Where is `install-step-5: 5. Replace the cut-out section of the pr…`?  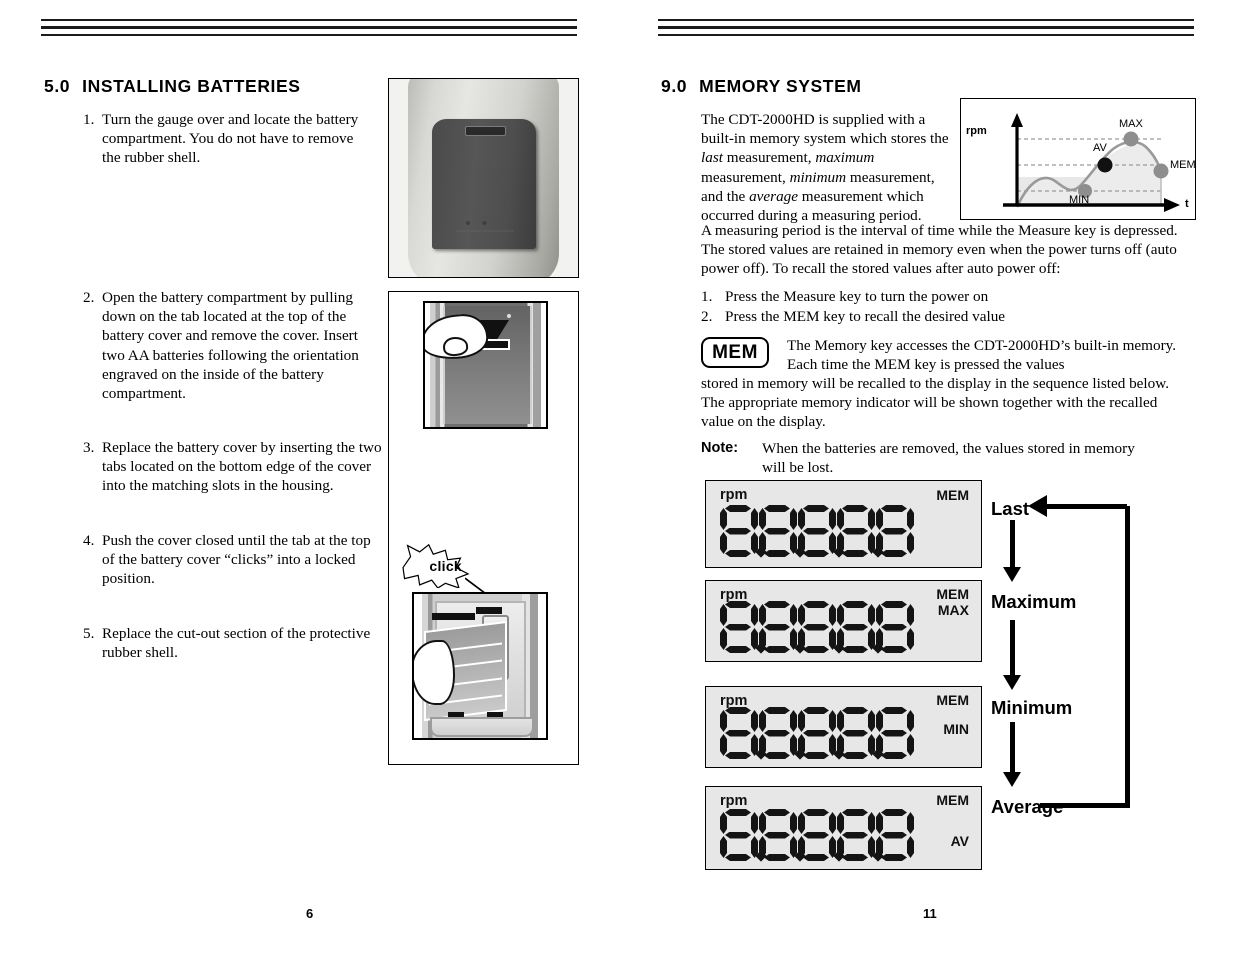 install-step-5: 5. Replace the cut-out section of the pr… is located at coordinates (233, 650).